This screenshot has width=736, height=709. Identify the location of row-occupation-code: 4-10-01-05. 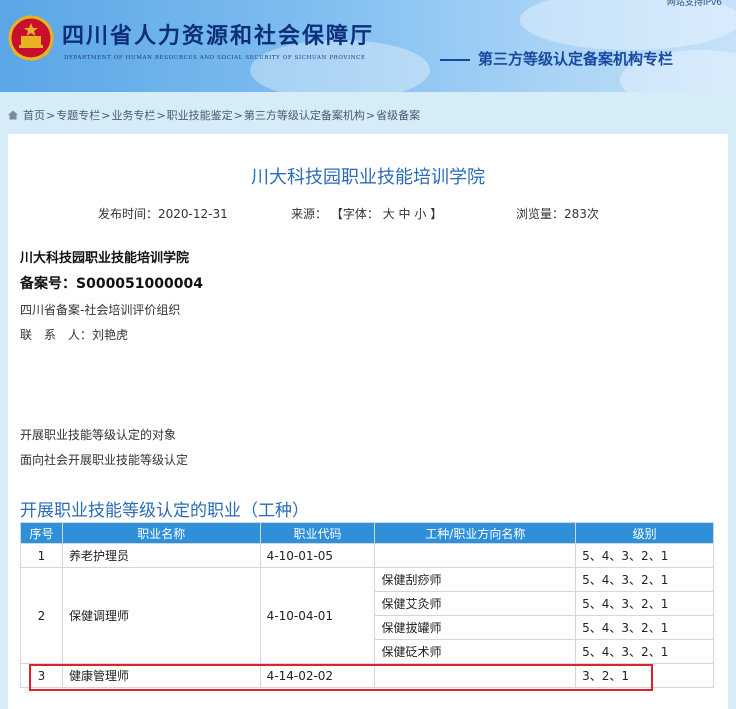
(317, 555).